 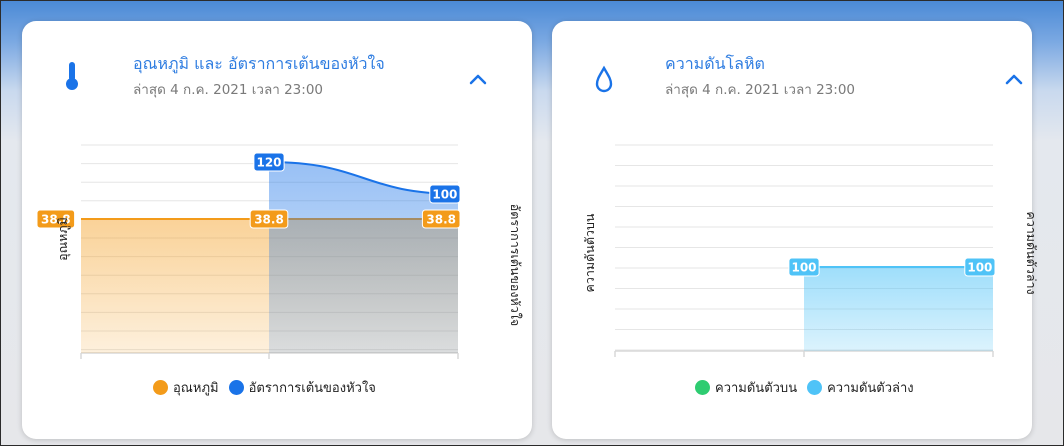 I want to click on y-axis-label-right: ความดันตัวล่าง, so click(x=1031, y=253).